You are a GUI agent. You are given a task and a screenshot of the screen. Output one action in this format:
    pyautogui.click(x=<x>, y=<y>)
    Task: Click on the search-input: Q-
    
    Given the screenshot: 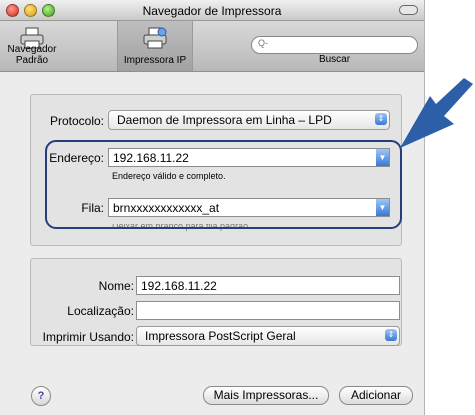 What is the action you would take?
    pyautogui.click(x=334, y=45)
    